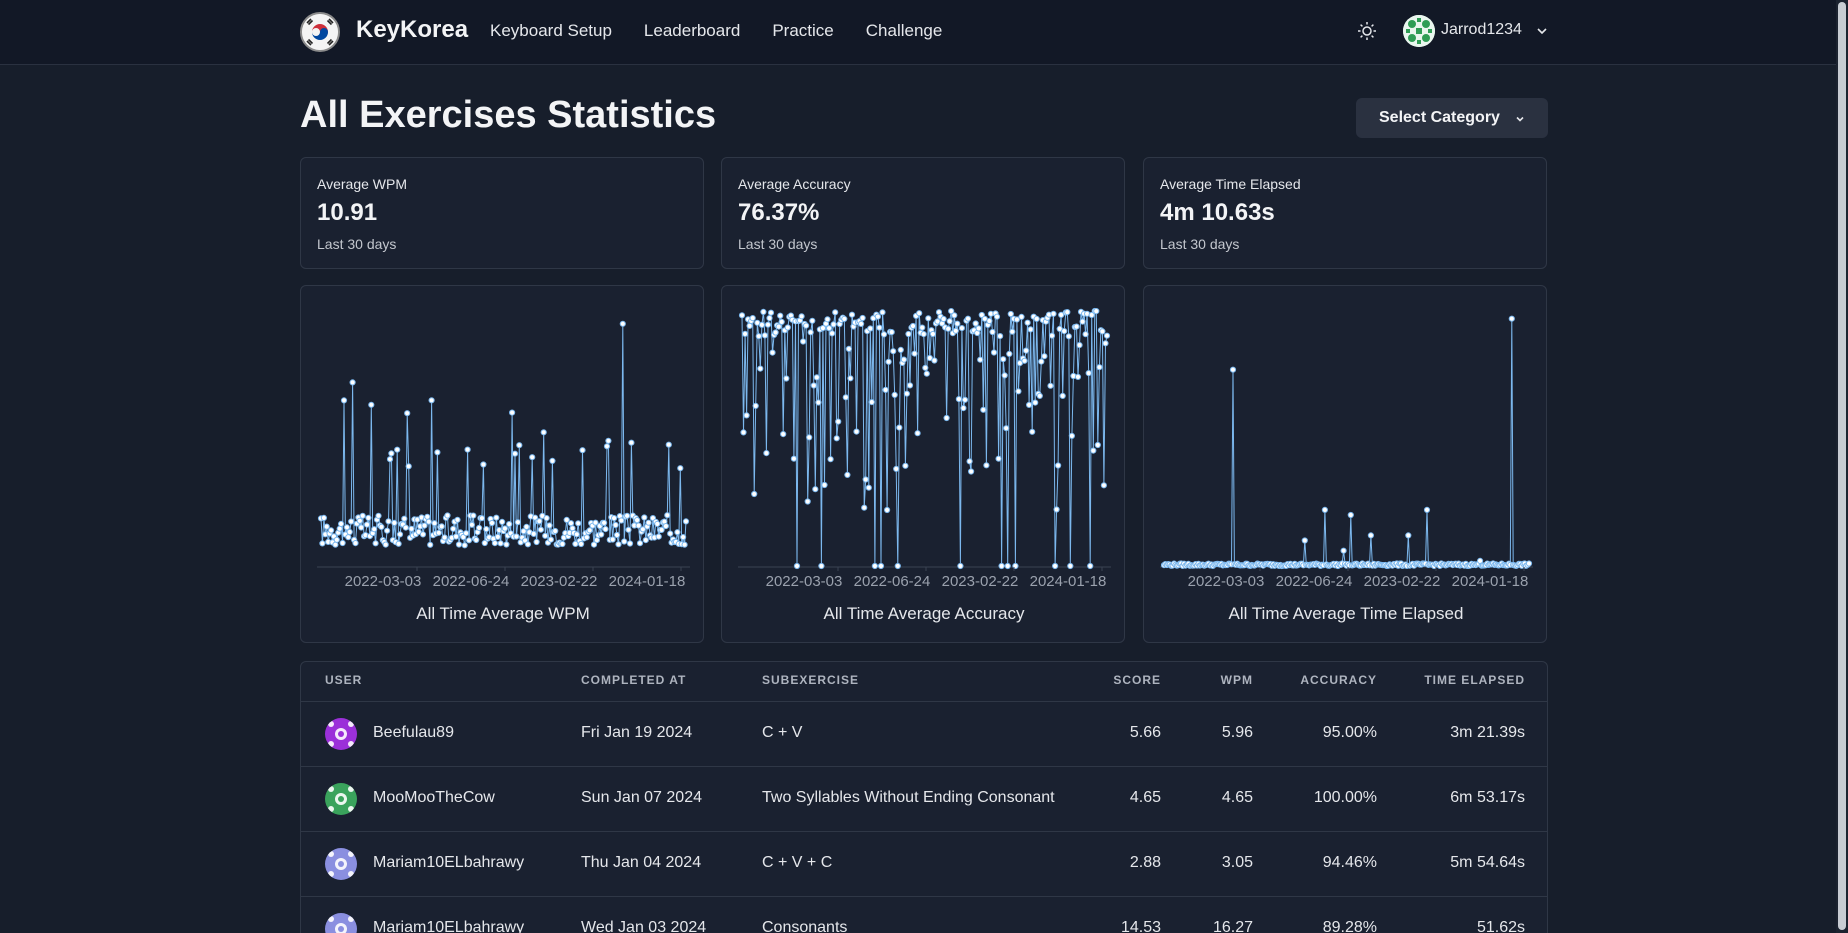 The width and height of the screenshot is (1848, 933). I want to click on brand-name: KeyKorea, so click(412, 30).